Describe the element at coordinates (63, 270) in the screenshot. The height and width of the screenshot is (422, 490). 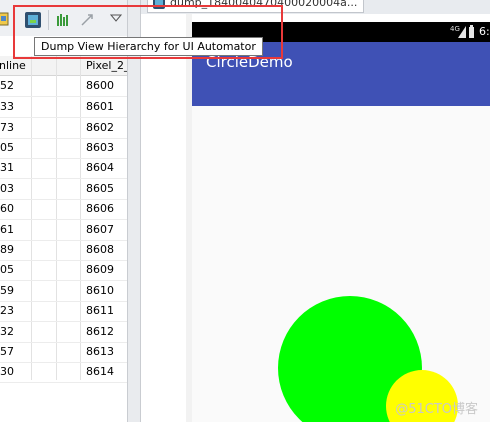
I see `table-row: 05 8609` at that location.